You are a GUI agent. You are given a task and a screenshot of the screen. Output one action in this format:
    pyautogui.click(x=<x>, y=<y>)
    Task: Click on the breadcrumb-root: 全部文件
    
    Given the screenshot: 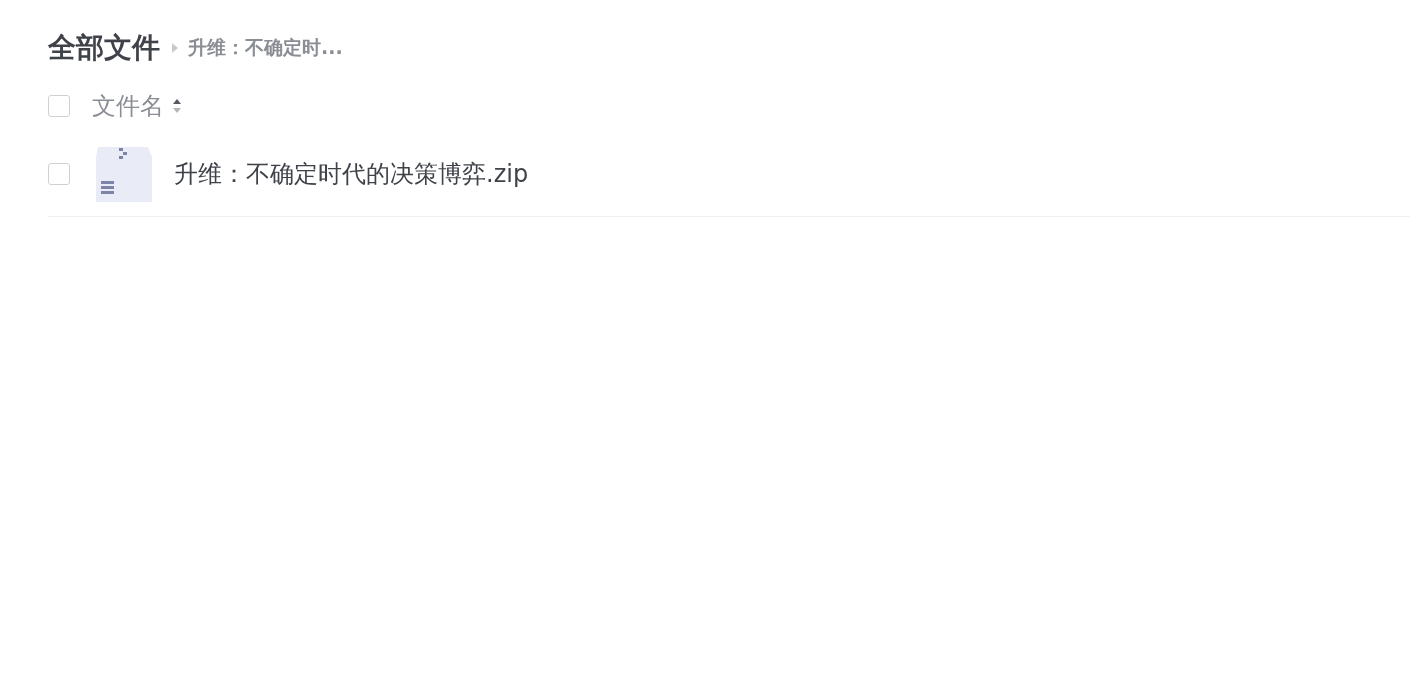 What is the action you would take?
    pyautogui.click(x=104, y=48)
    